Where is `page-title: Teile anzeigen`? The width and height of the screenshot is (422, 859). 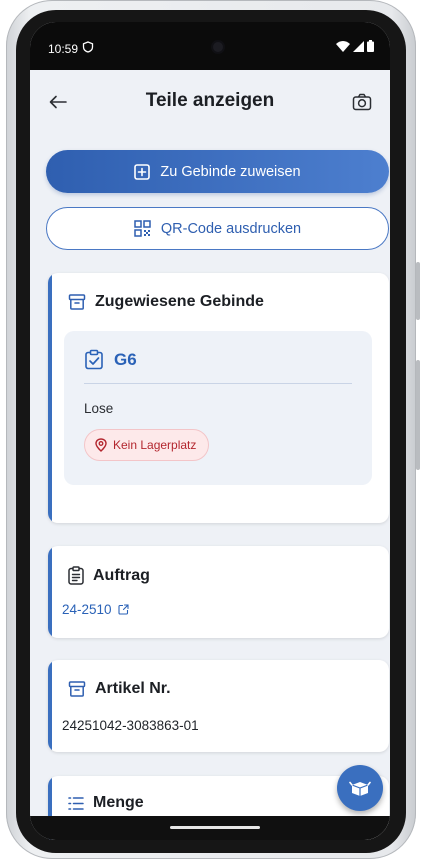
page-title: Teile anzeigen is located at coordinates (210, 100).